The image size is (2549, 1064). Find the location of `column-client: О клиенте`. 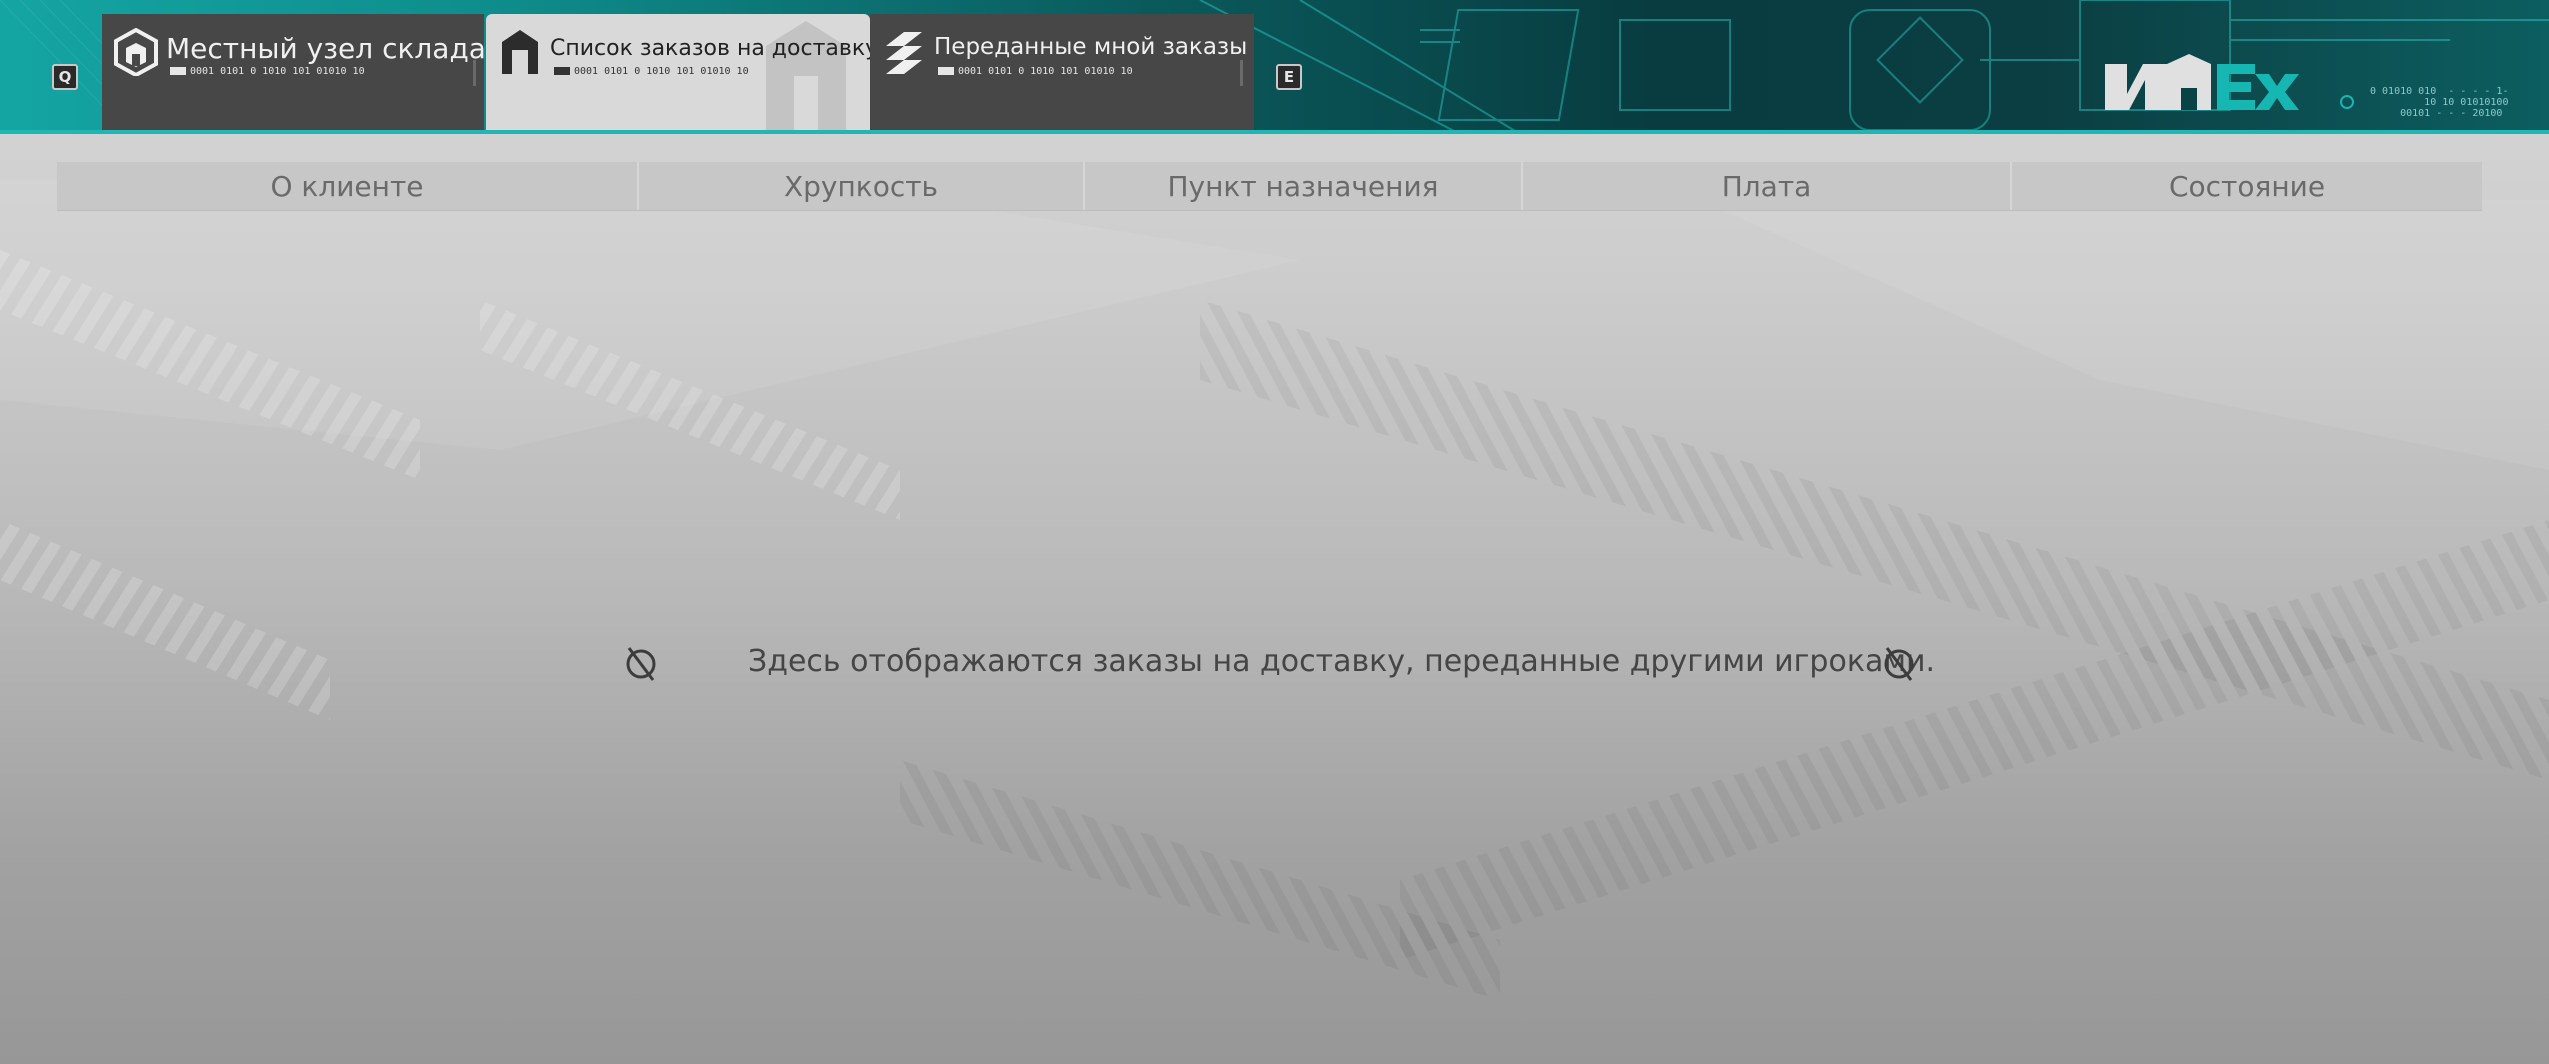

column-client: О клиенте is located at coordinates (347, 186).